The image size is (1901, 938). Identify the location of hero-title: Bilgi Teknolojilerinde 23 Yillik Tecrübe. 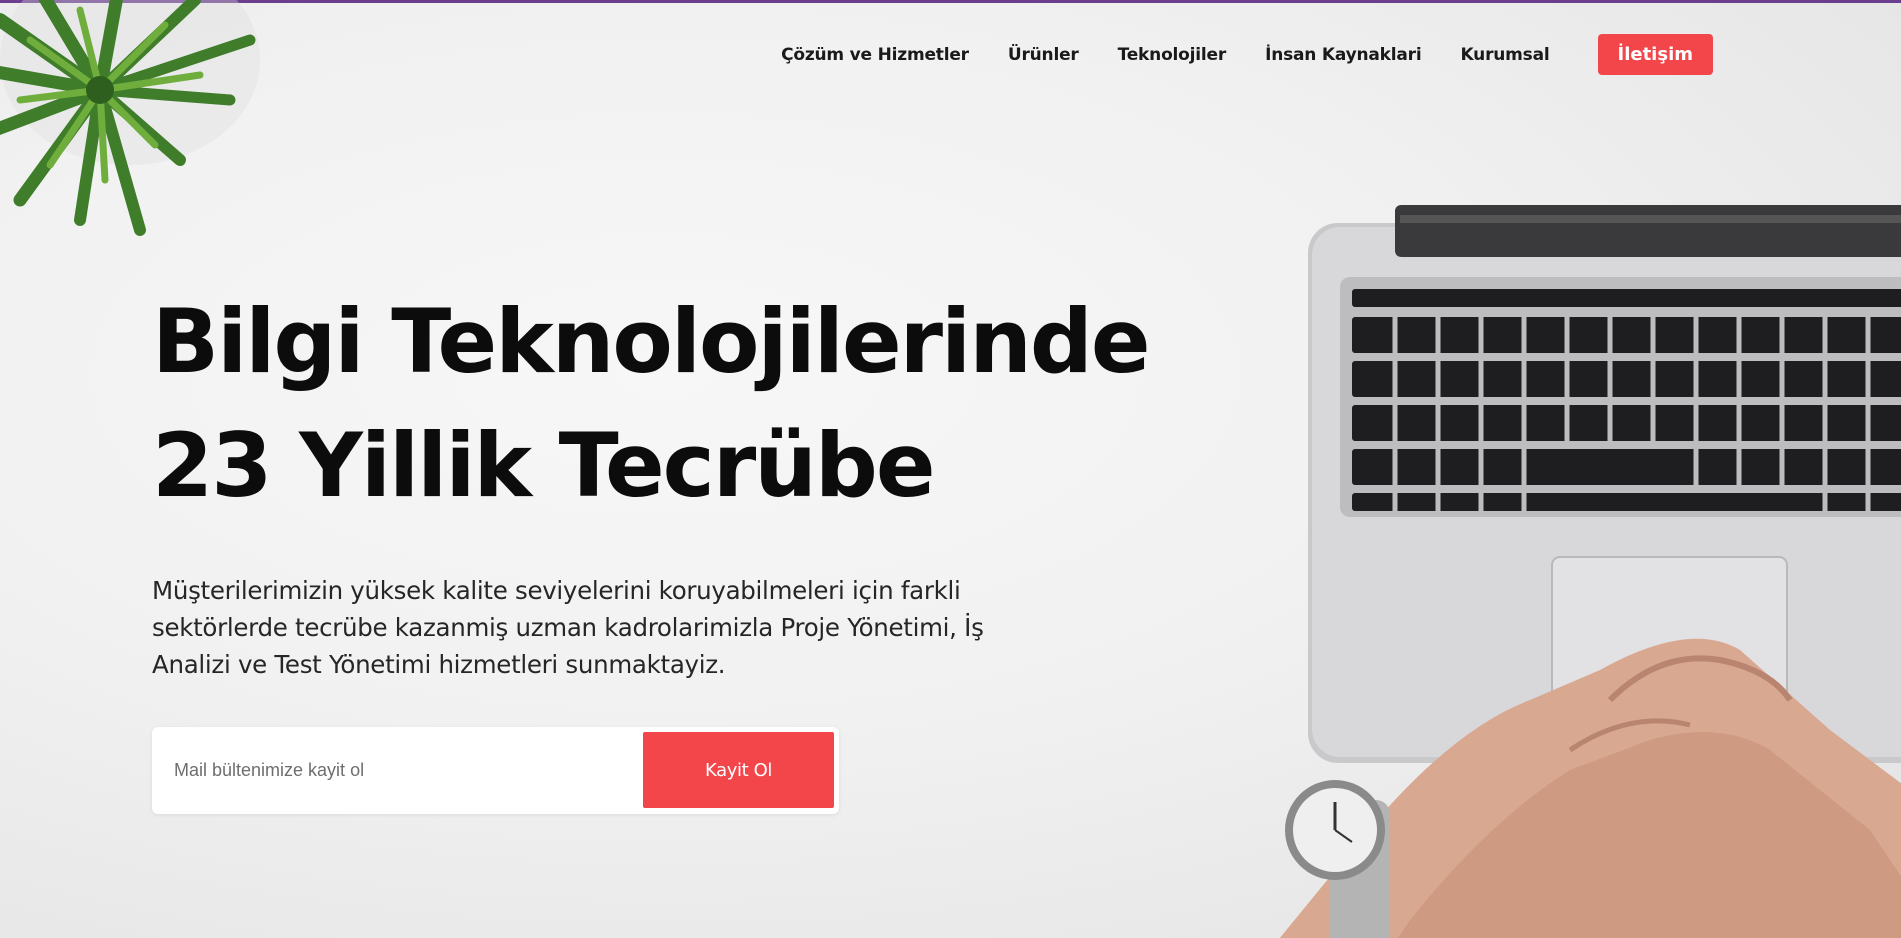
(651, 404).